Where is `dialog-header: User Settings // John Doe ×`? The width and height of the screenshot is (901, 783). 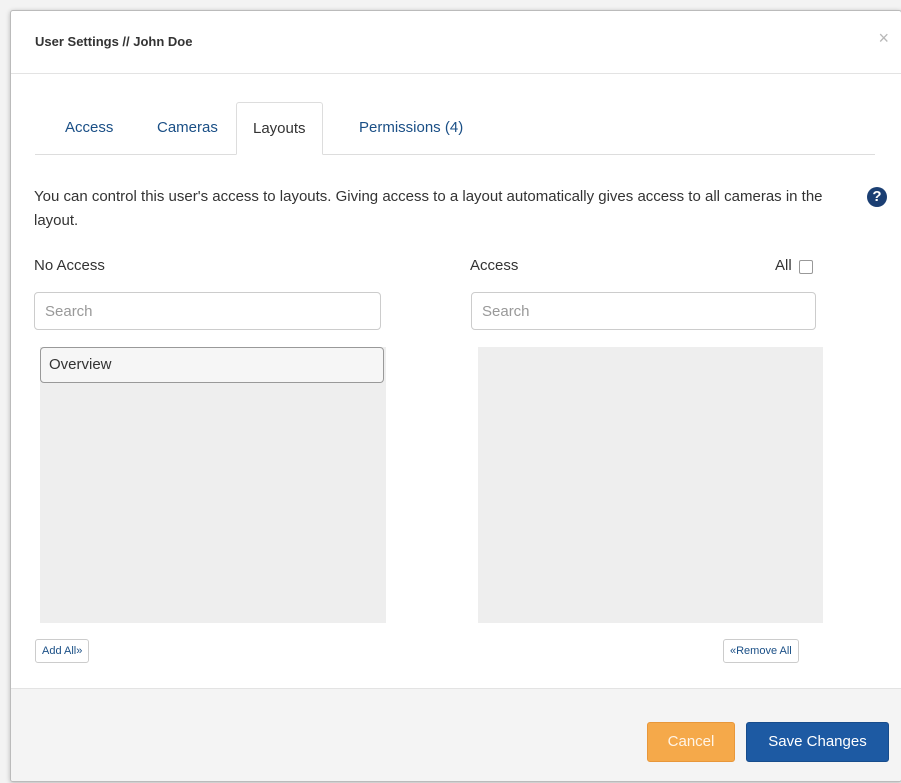 dialog-header: User Settings // John Doe × is located at coordinates (456, 42).